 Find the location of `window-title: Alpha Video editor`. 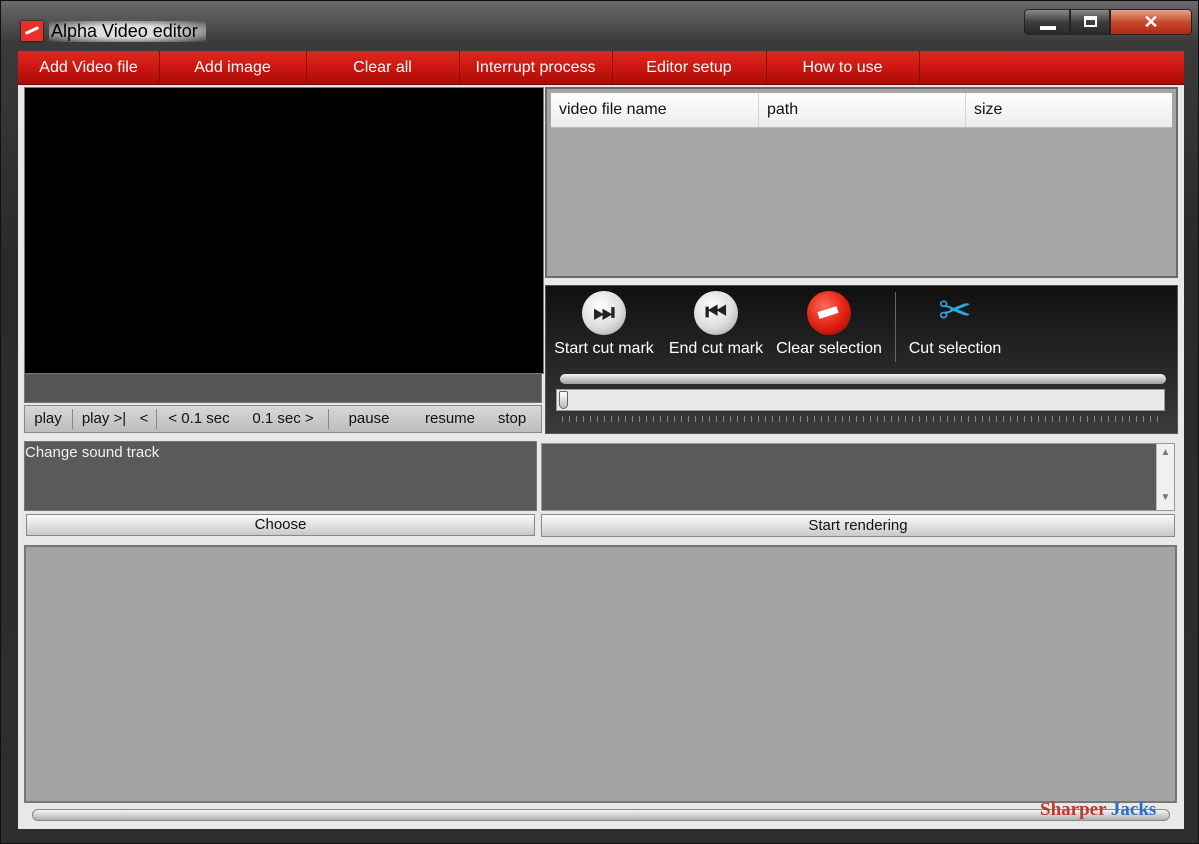

window-title: Alpha Video editor is located at coordinates (127, 31).